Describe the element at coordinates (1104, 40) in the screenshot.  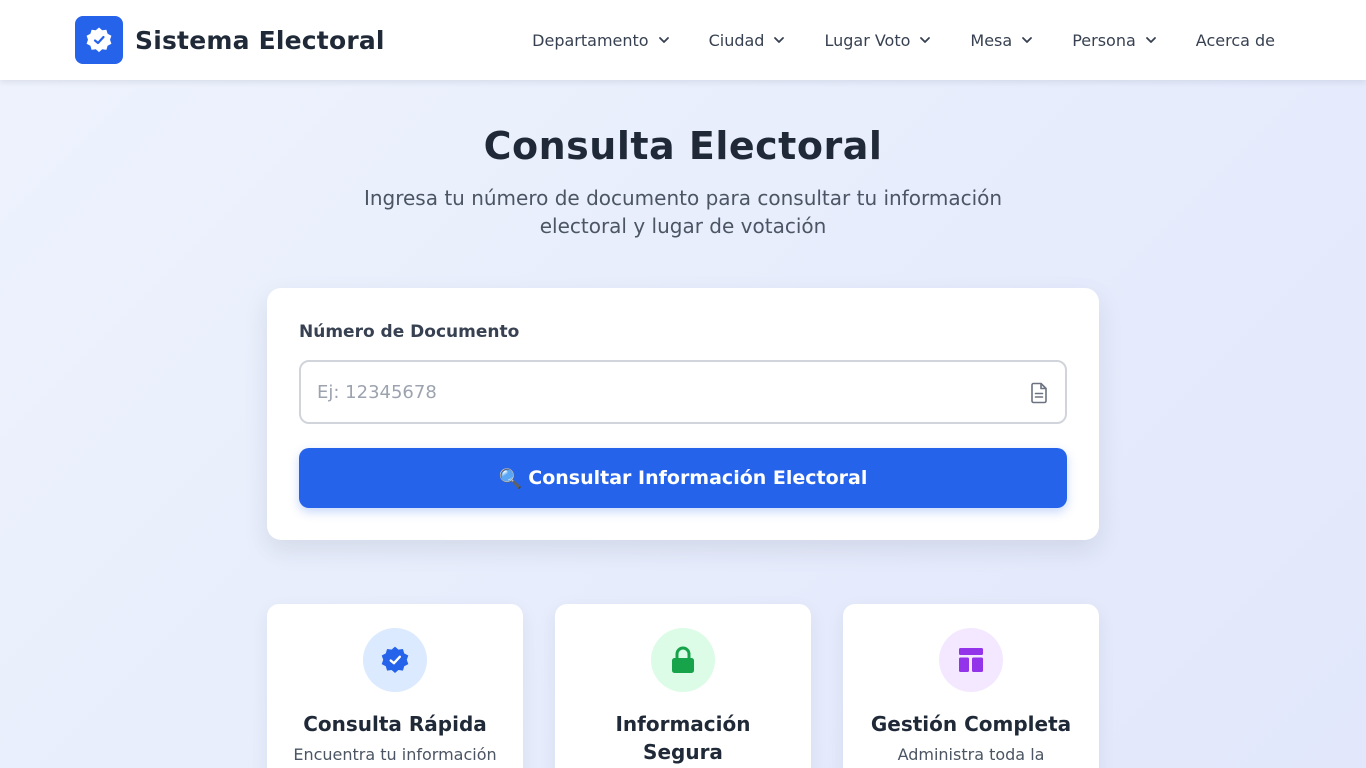
I see `nav-label: Persona` at that location.